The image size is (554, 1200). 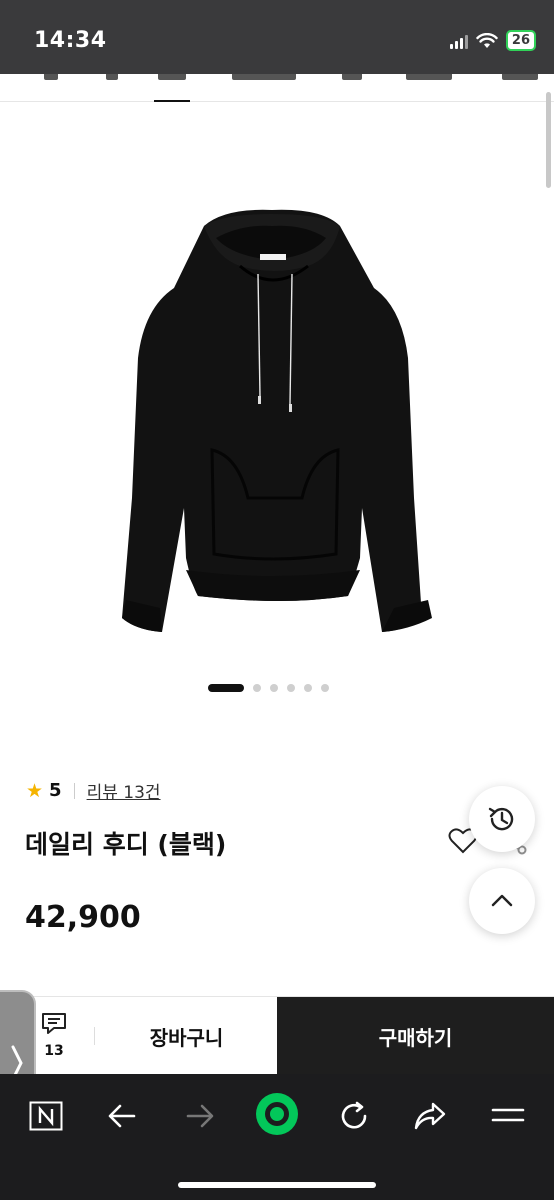 What do you see at coordinates (200, 1116) in the screenshot?
I see `forward-arrow-icon` at bounding box center [200, 1116].